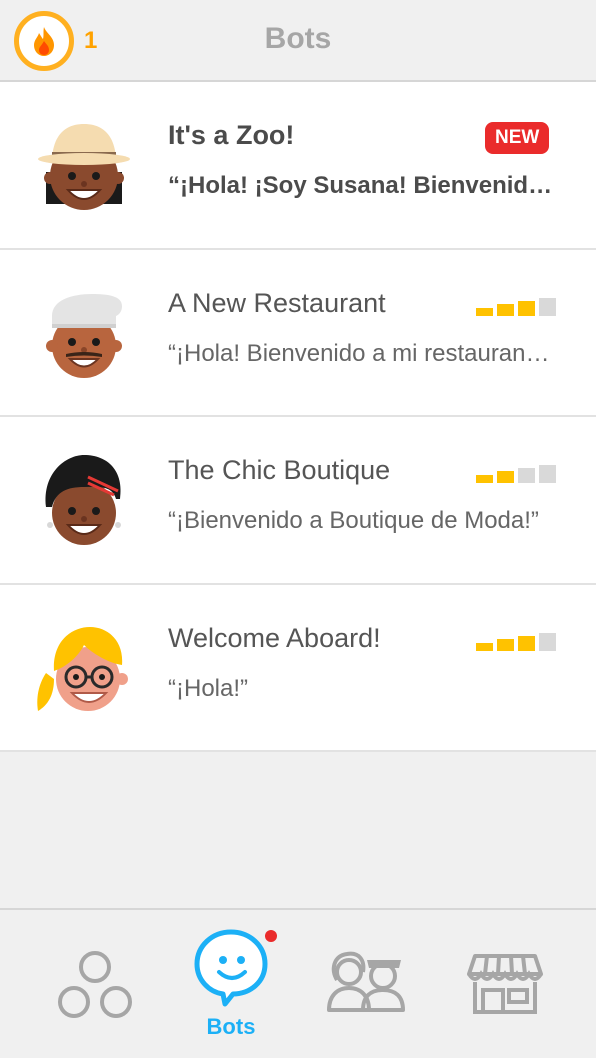 Image resolution: width=596 pixels, height=1058 pixels. I want to click on notification-dot, so click(271, 936).